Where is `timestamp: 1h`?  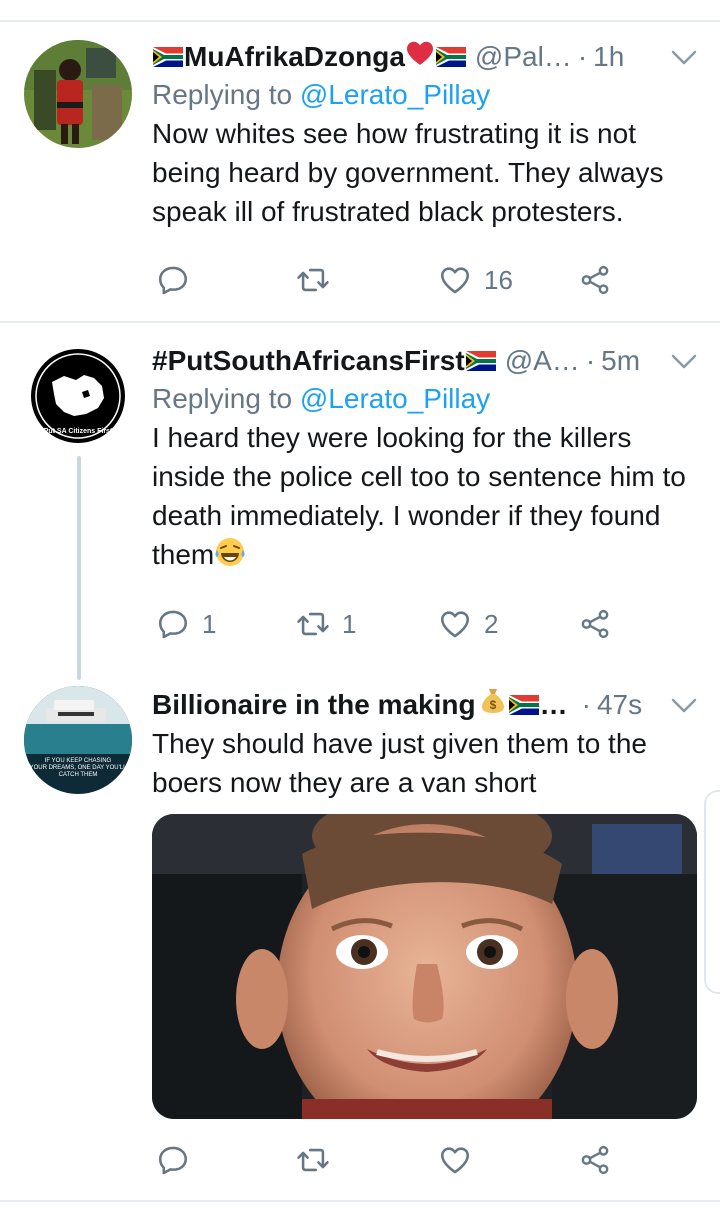 timestamp: 1h is located at coordinates (608, 57).